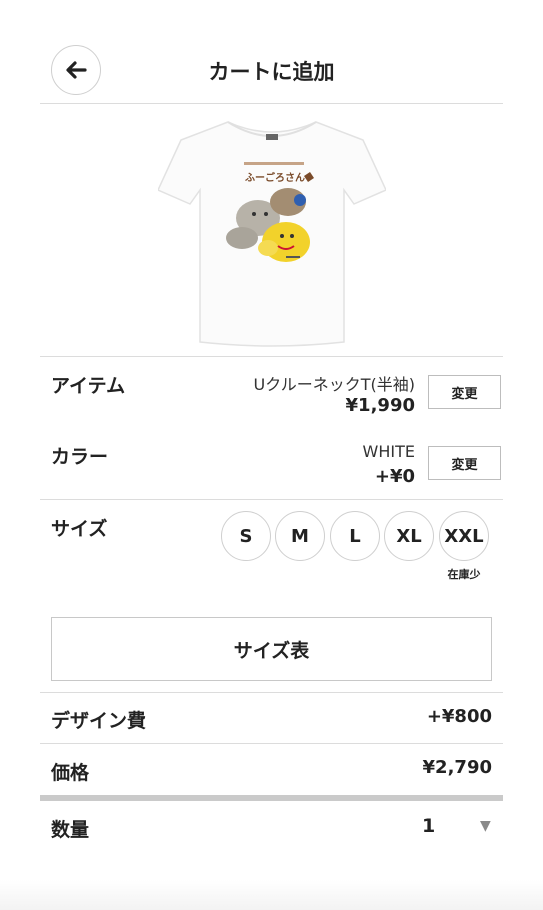  Describe the element at coordinates (70, 830) in the screenshot. I see `quantity-label: 数量` at that location.